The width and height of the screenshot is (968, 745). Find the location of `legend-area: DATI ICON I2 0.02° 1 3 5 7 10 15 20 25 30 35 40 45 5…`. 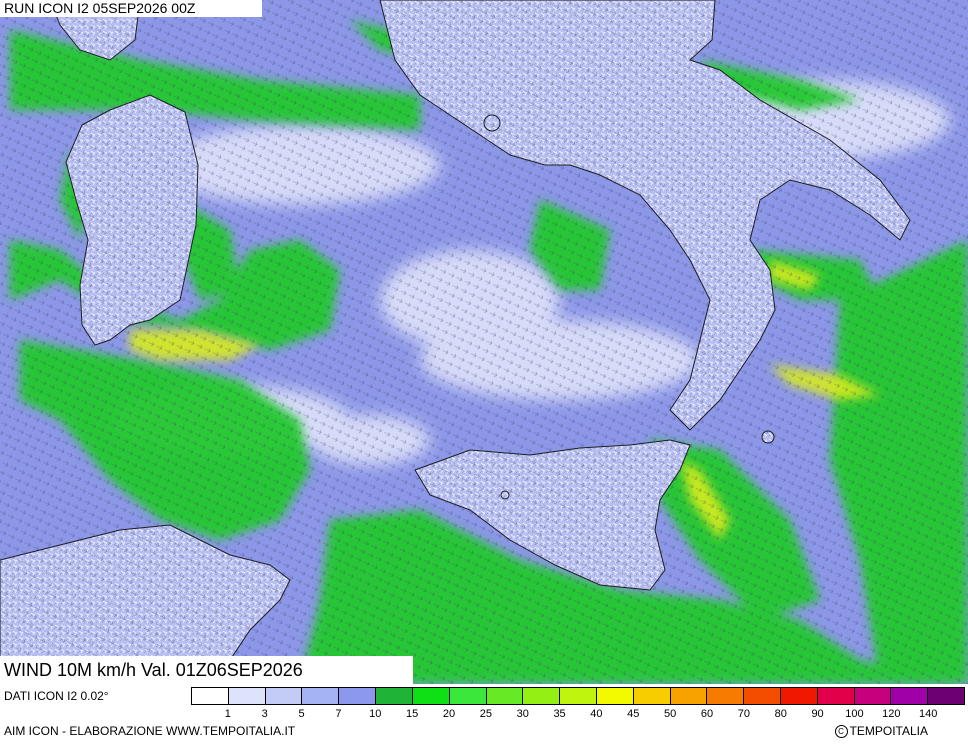

legend-area: DATI ICON I2 0.02° 1 3 5 7 10 15 20 25 30 35 40 45 5… is located at coordinates (484, 714).